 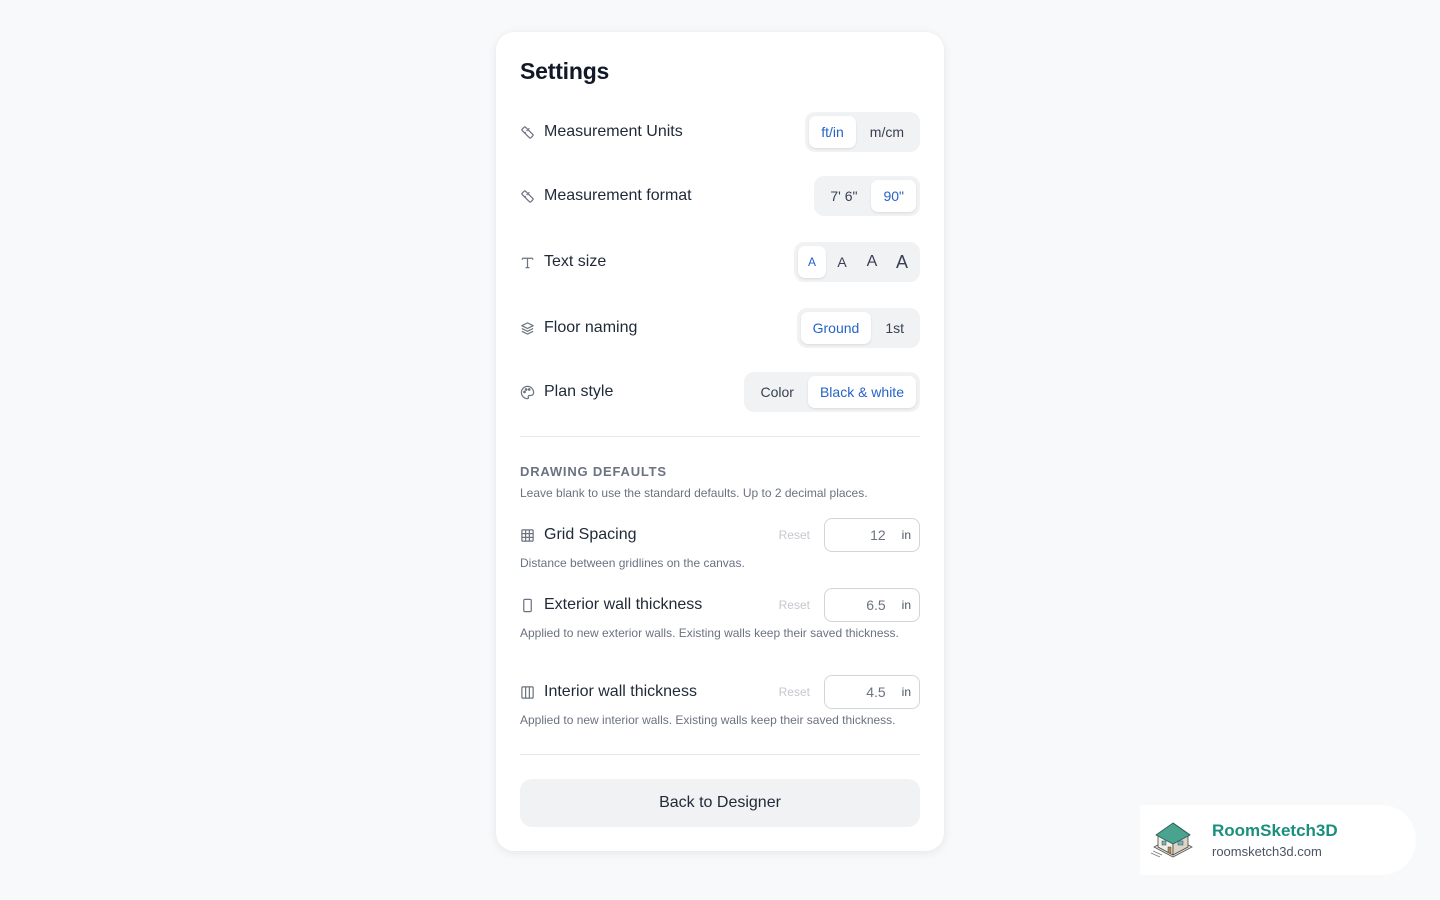 I want to click on page-title: Settings, so click(x=565, y=71).